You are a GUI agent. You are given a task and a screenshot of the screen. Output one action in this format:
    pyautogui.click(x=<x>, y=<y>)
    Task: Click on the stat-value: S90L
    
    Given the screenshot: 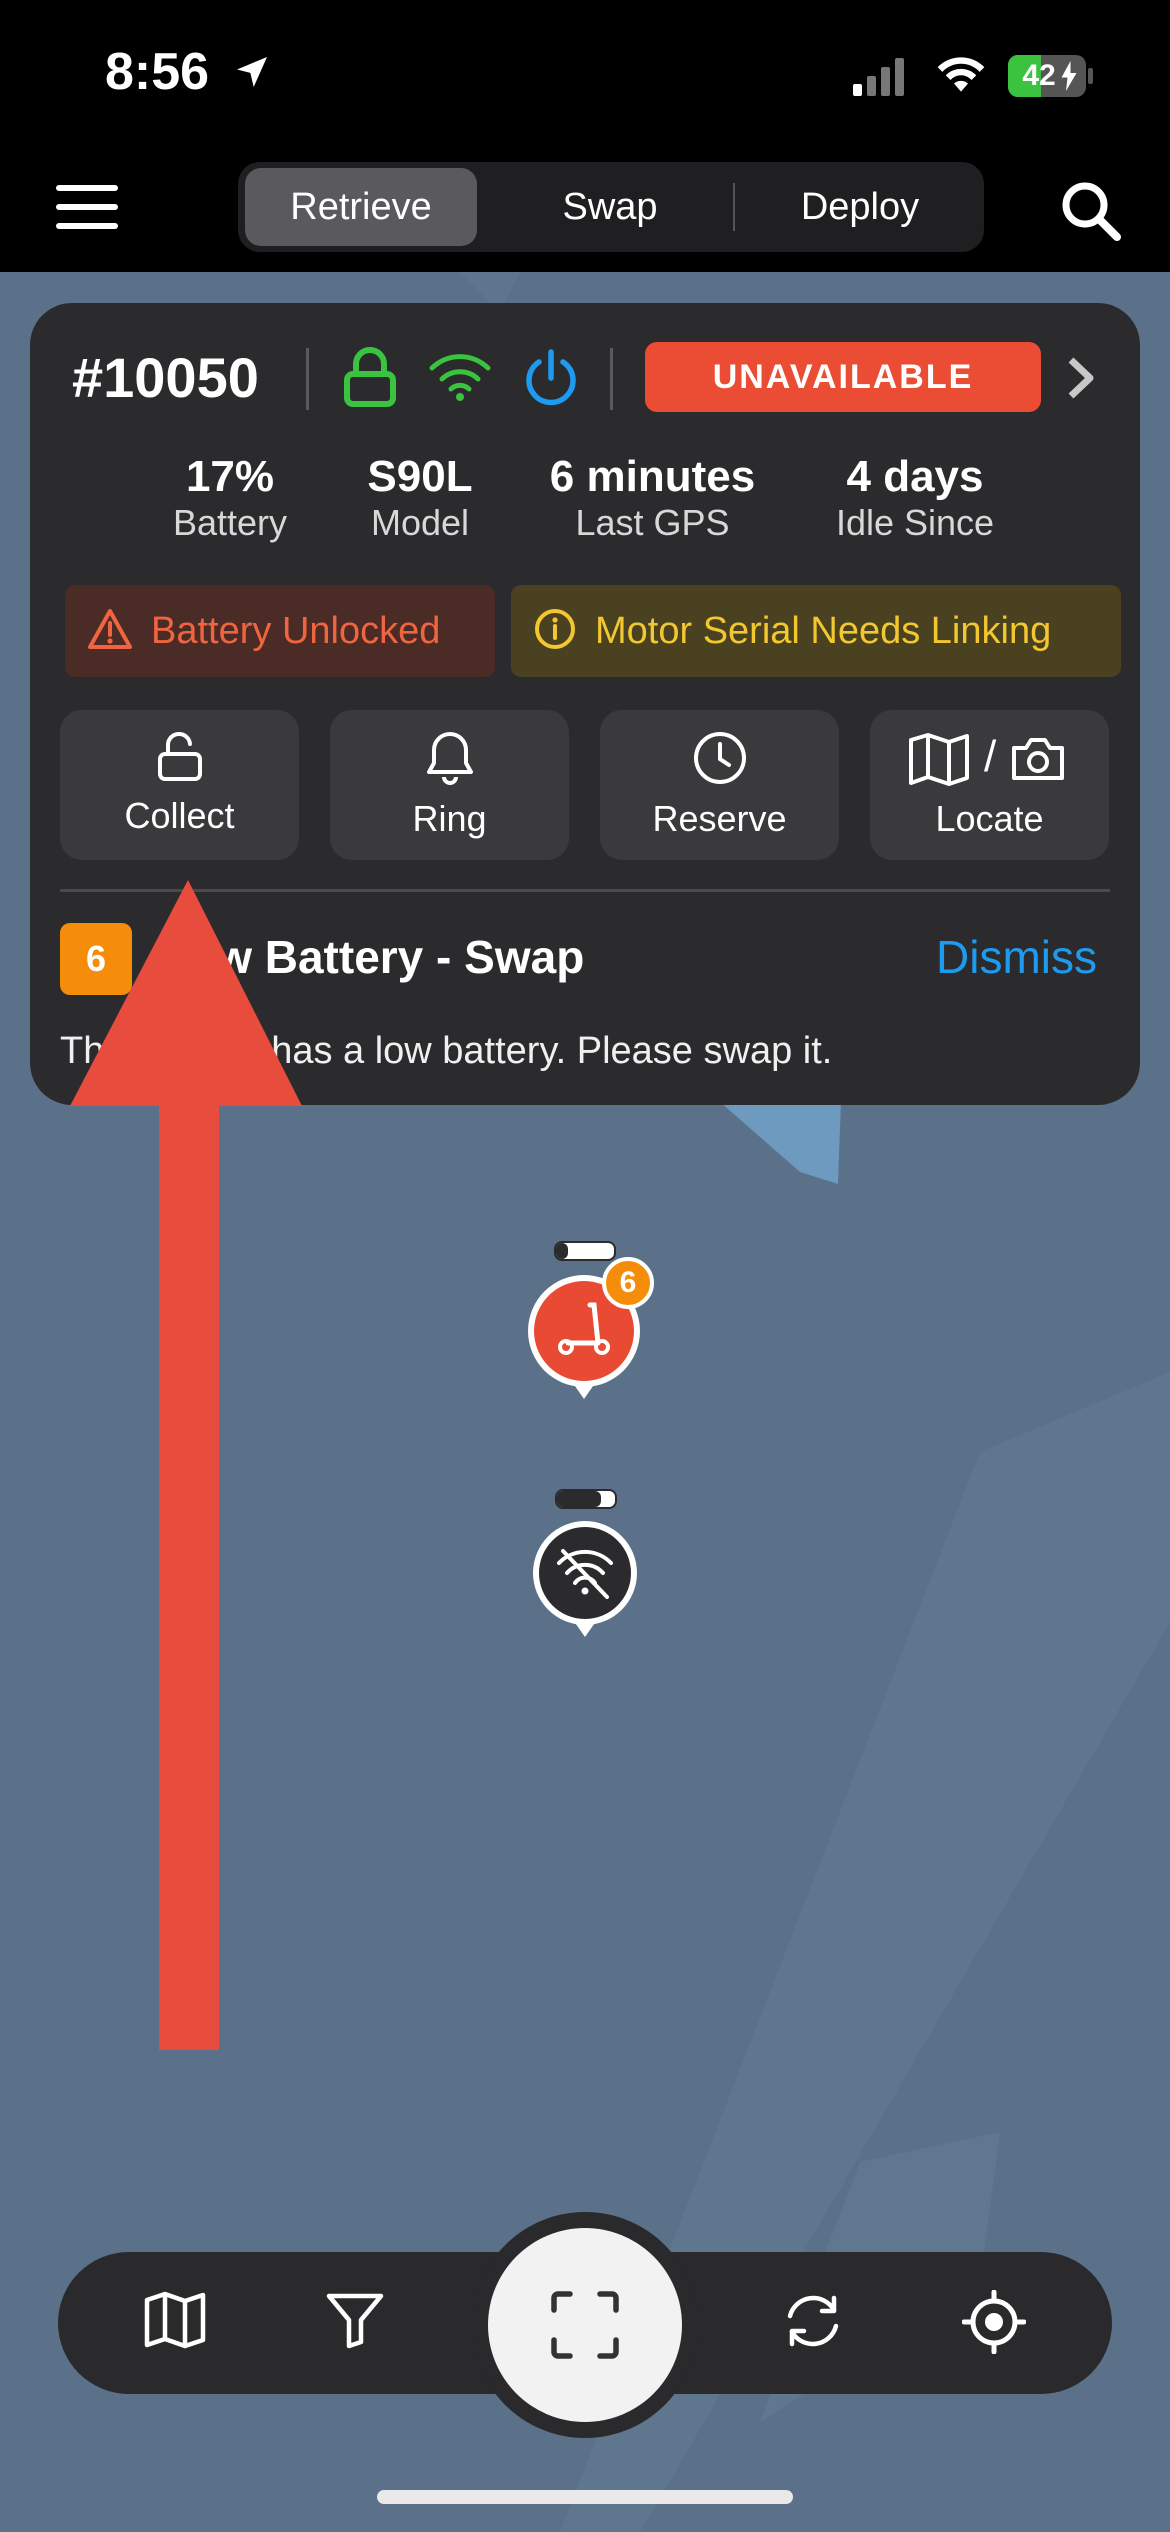 What is the action you would take?
    pyautogui.click(x=420, y=476)
    